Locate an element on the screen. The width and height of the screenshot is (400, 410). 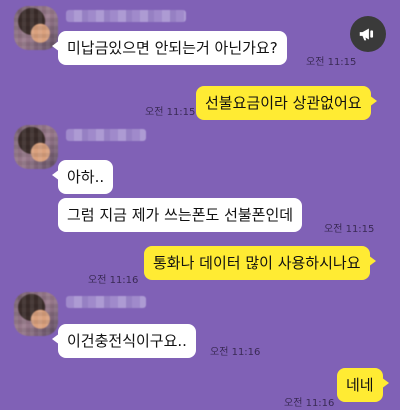
message-text: 통화나 데이터 많이 사용하시나요 is located at coordinates (257, 263).